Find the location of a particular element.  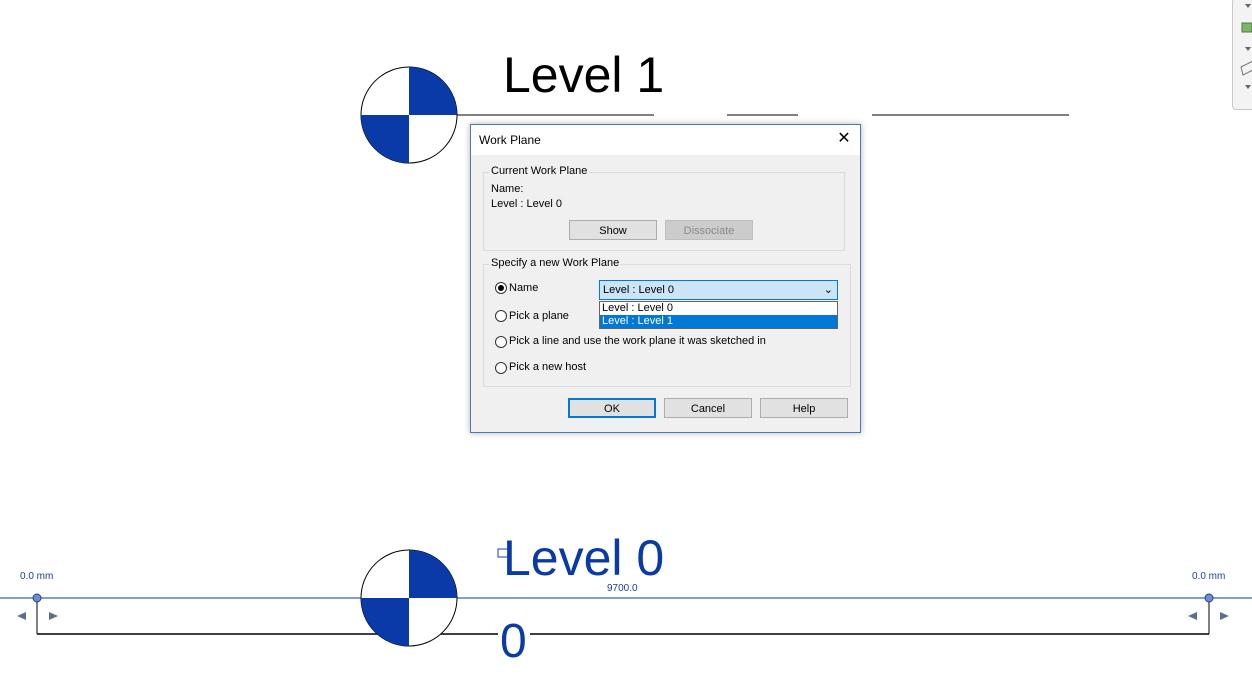

level-0-label: Level 0 is located at coordinates (583, 558).